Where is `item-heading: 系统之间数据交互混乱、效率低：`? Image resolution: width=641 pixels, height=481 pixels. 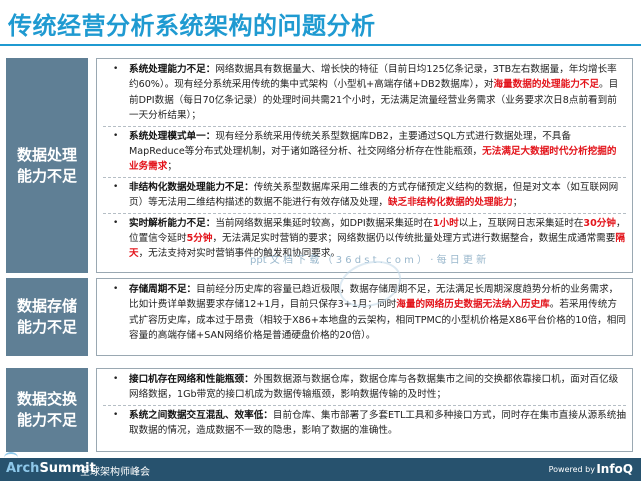
item-heading: 系统之间数据交互混乱、效率低： is located at coordinates (201, 415).